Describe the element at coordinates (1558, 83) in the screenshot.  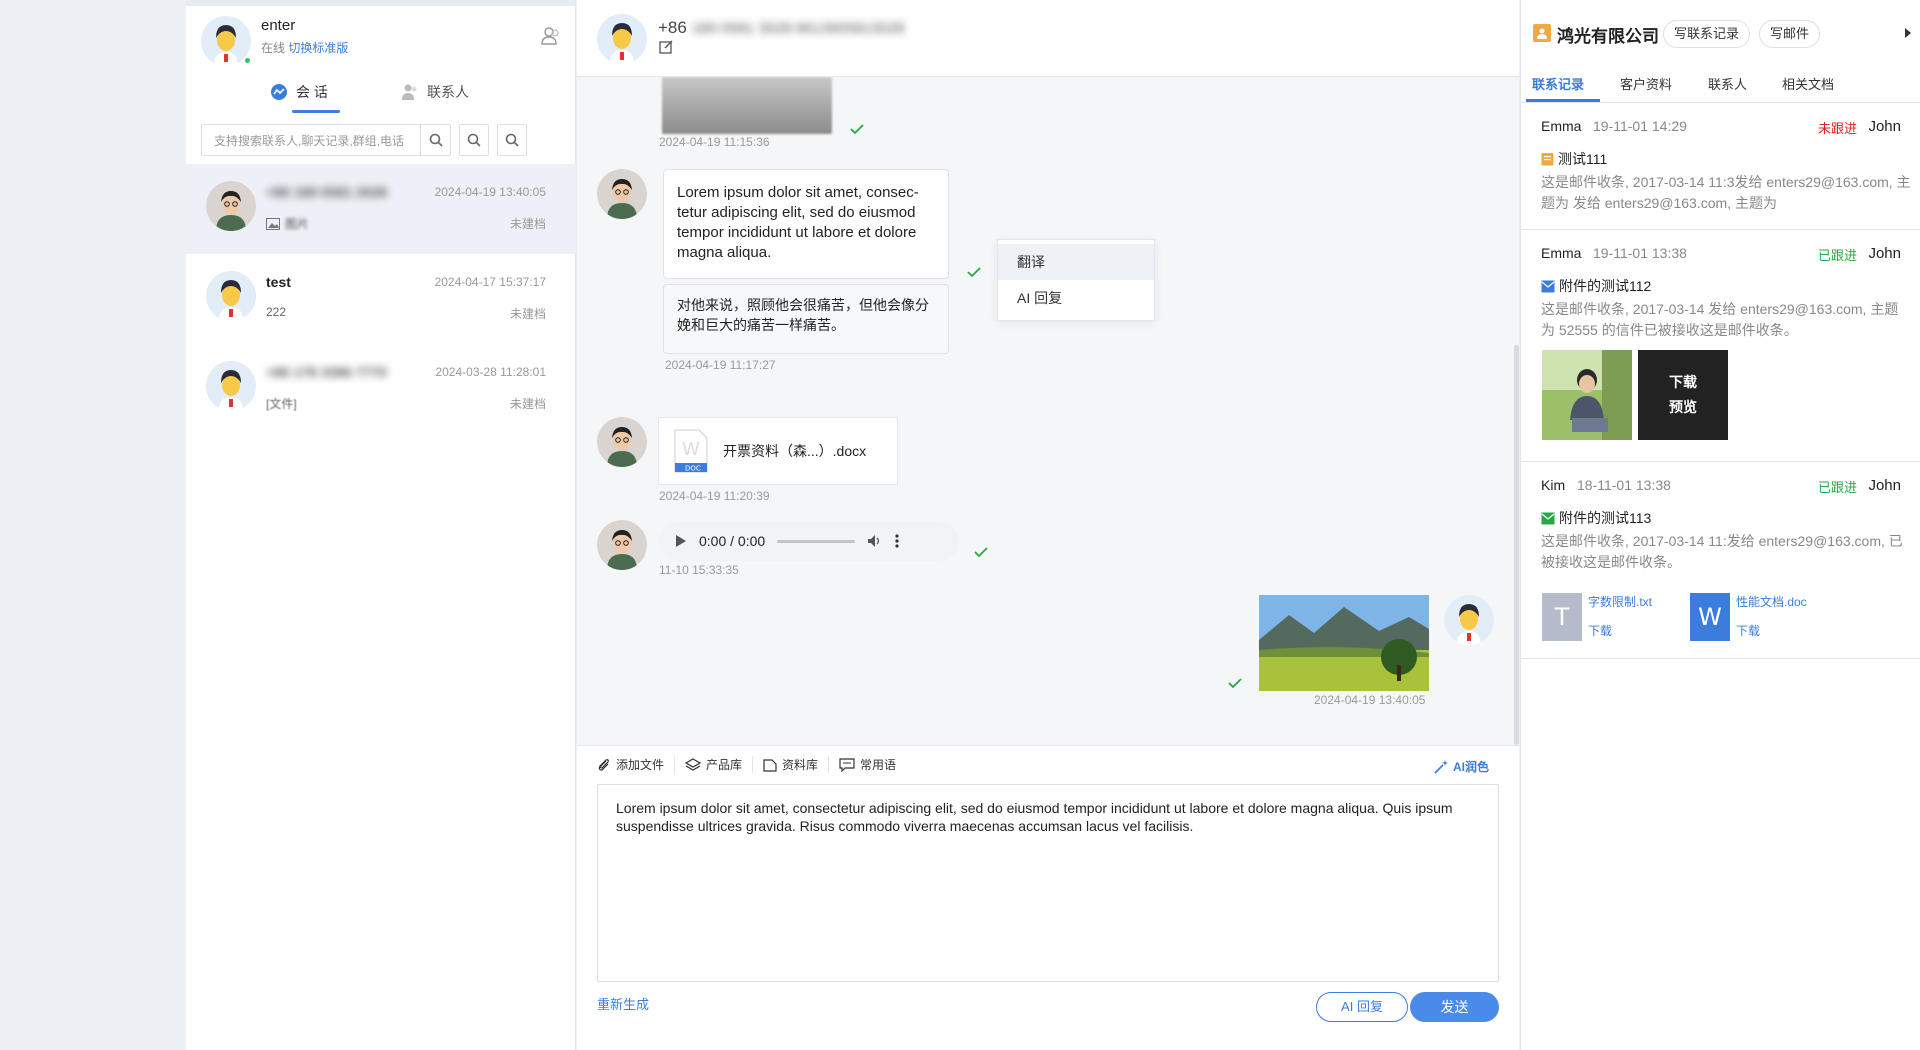
I see `tab-contact-records: 联系记录` at that location.